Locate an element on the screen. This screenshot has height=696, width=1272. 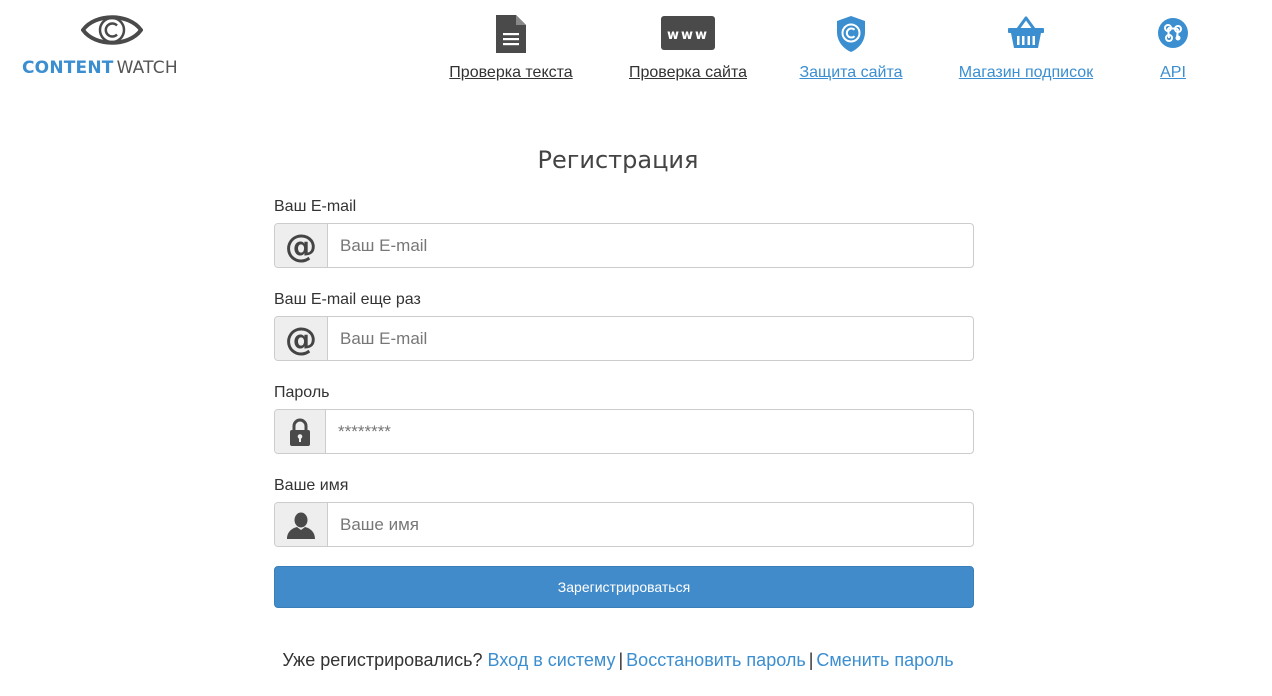
nav-text-check: Проверка текста is located at coordinates (511, 48).